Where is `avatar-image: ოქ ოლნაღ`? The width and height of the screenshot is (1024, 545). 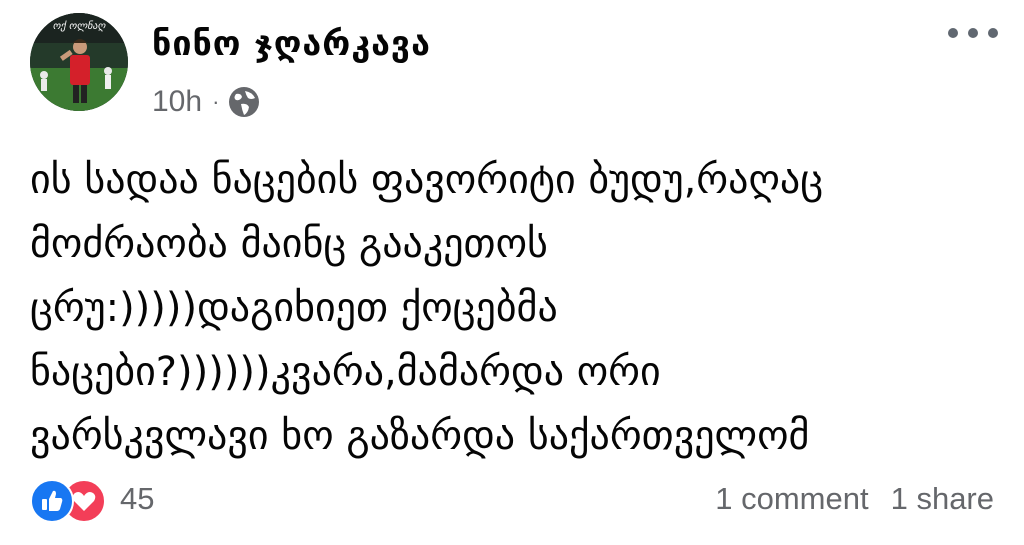 avatar-image: ოქ ოლნაღ is located at coordinates (79, 62).